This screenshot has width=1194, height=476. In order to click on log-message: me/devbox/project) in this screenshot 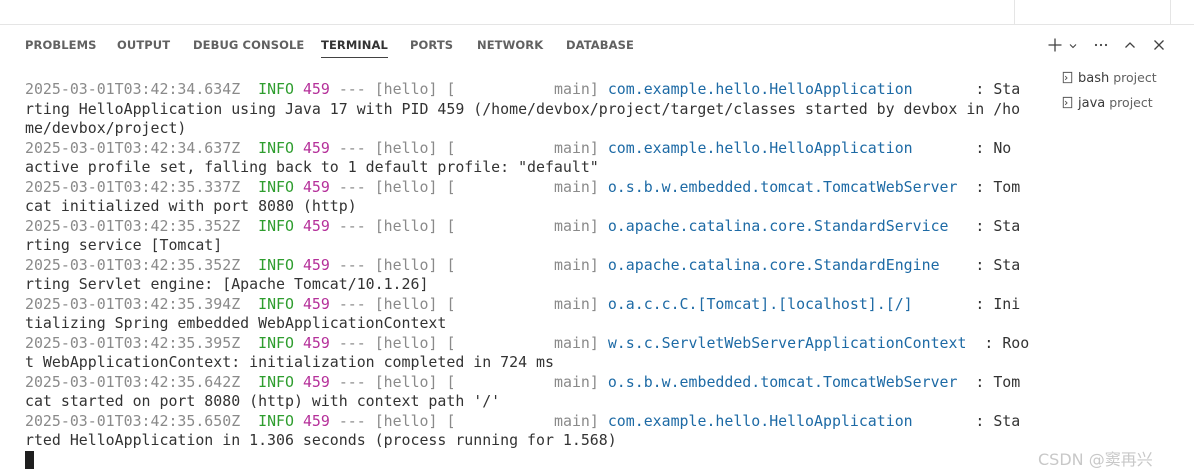, I will do `click(106, 128)`.